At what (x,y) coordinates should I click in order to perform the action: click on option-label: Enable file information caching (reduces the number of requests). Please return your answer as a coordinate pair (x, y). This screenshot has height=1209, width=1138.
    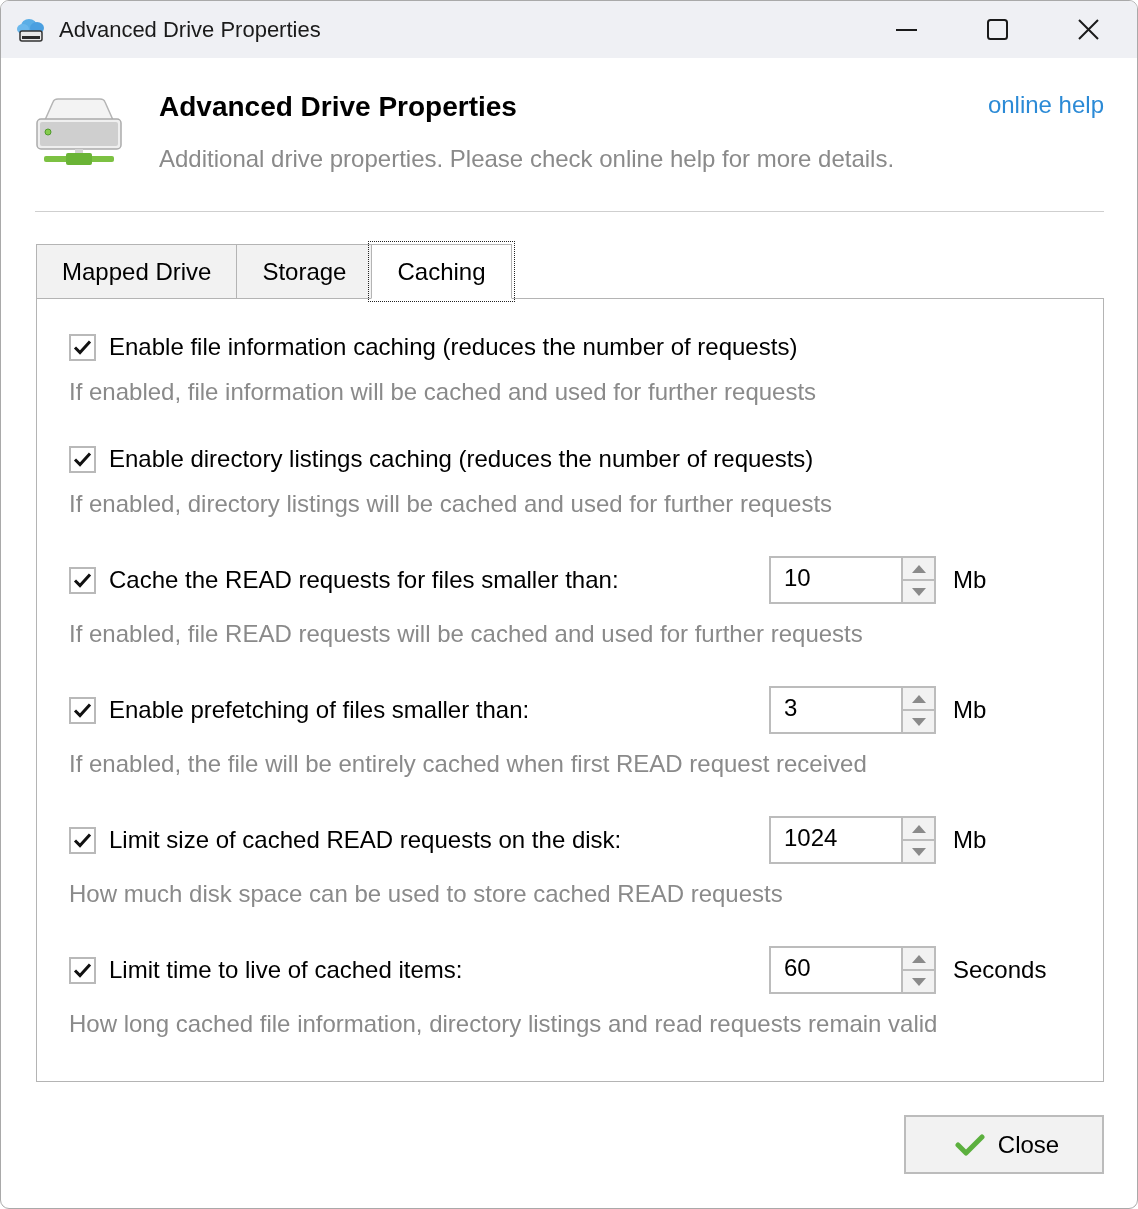
    Looking at the image, I should click on (453, 347).